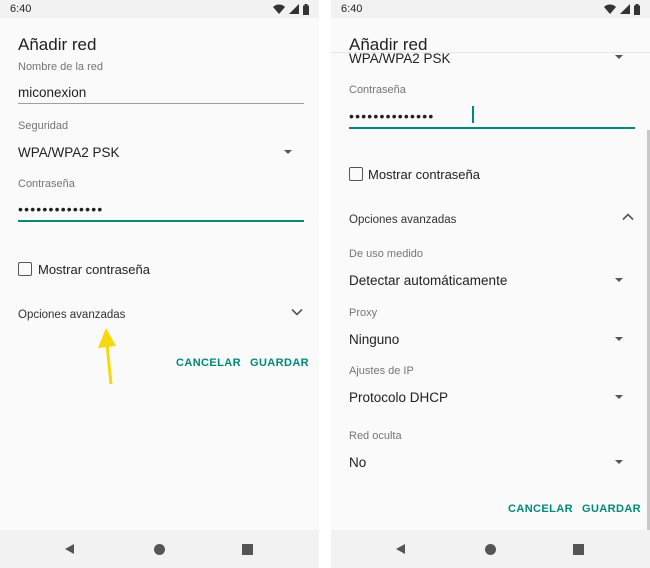 This screenshot has width=650, height=568. Describe the element at coordinates (69, 152) in the screenshot. I see `security-value: WPA/WPA2 PSK` at that location.